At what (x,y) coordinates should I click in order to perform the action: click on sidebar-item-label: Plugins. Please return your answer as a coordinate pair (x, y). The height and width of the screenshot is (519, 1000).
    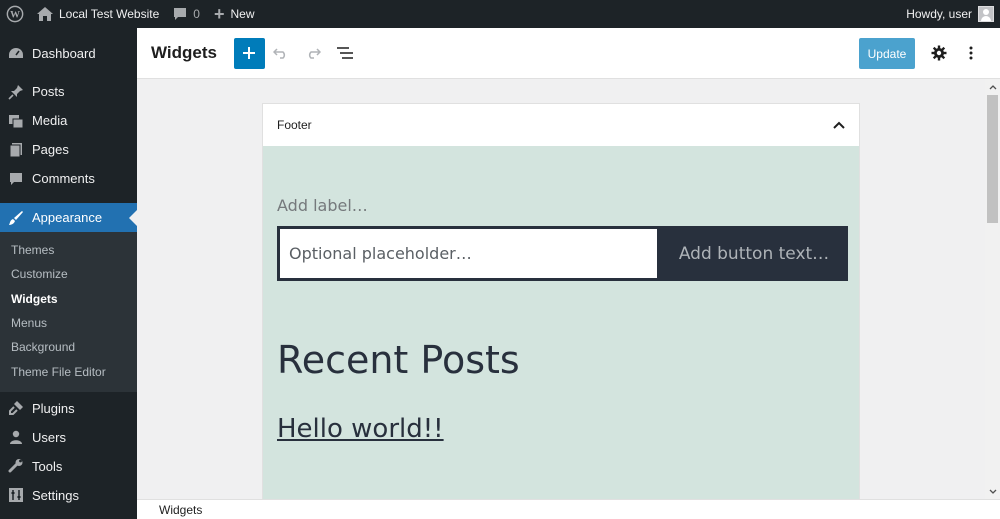
    Looking at the image, I should click on (53, 408).